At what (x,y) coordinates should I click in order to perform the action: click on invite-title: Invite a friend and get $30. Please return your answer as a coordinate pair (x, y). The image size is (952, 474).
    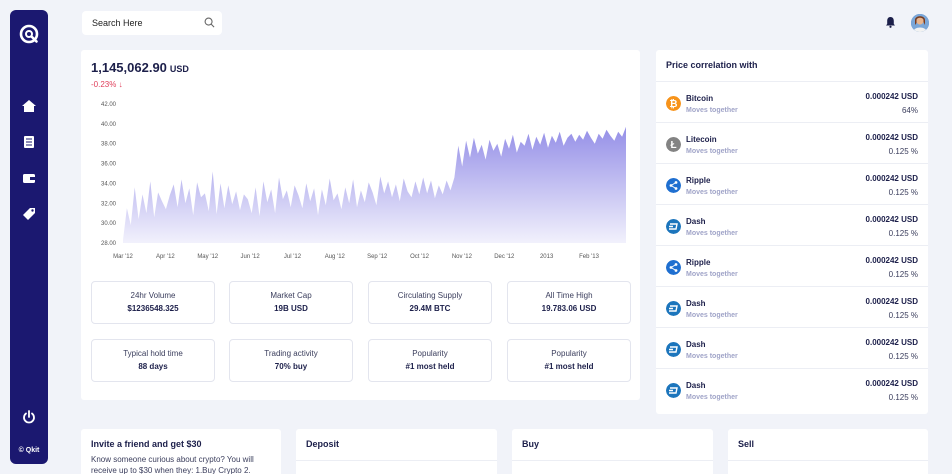
    Looking at the image, I should click on (146, 444).